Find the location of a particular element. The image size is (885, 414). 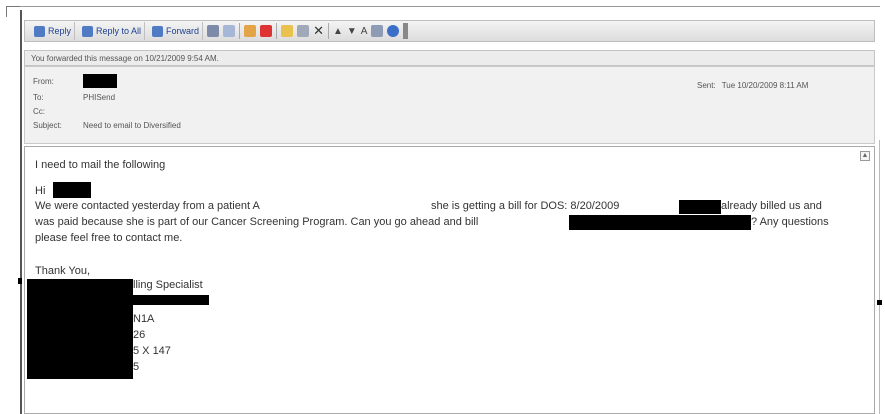

resize-handle-left is located at coordinates (20, 281).